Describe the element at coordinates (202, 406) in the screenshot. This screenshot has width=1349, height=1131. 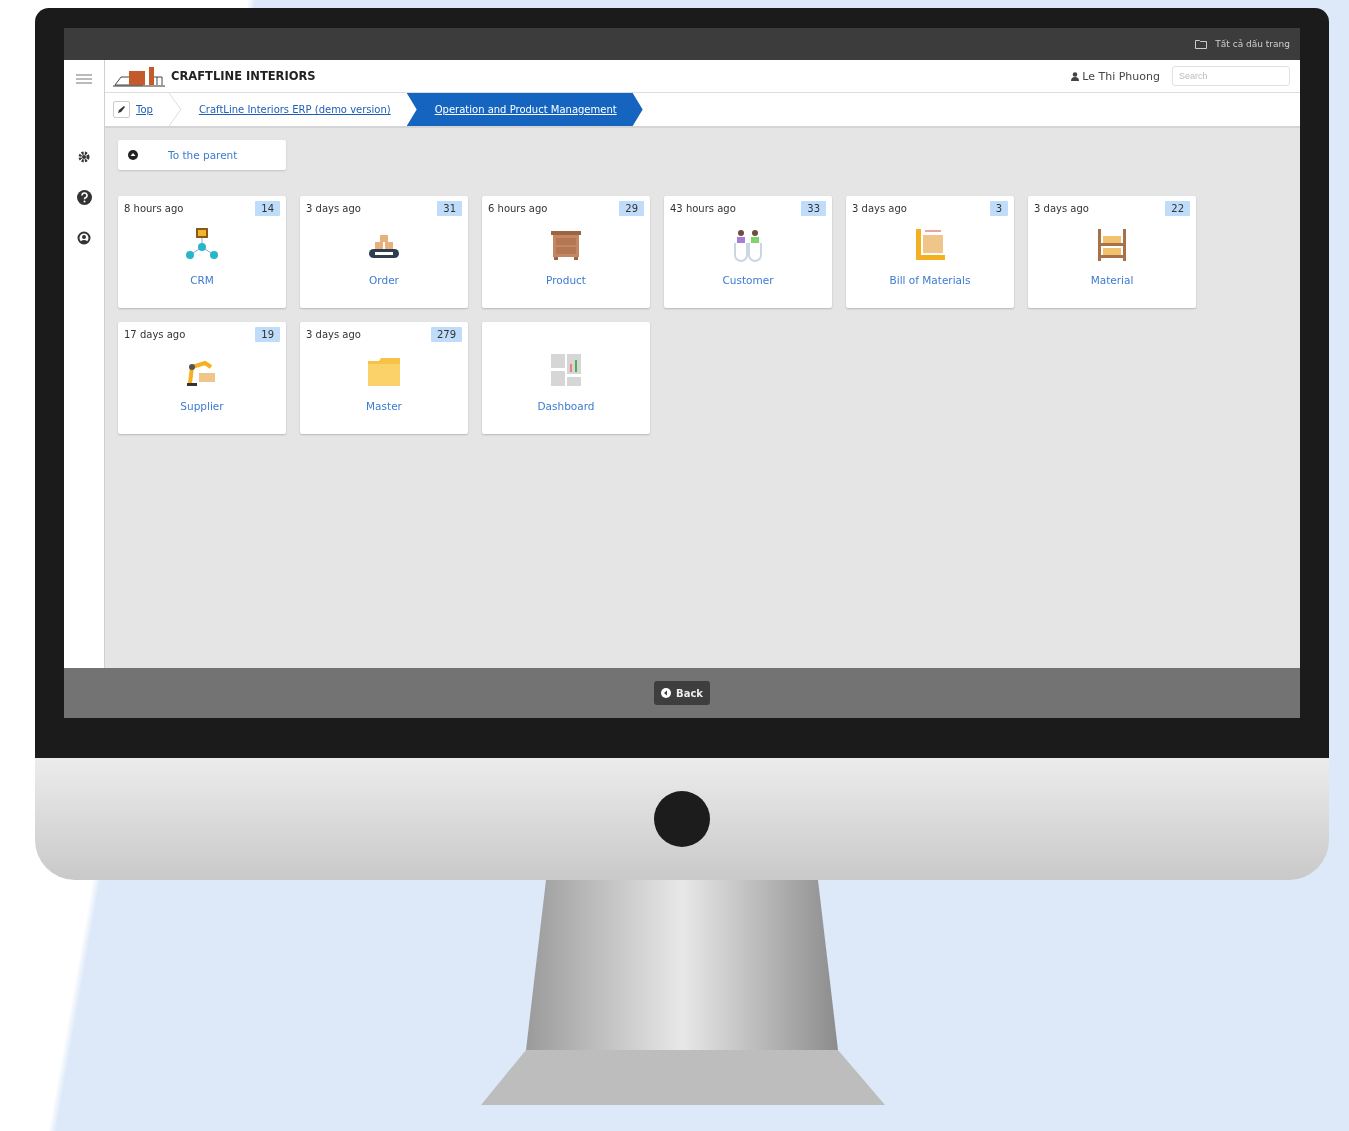
I see `module-label: Supplier` at that location.